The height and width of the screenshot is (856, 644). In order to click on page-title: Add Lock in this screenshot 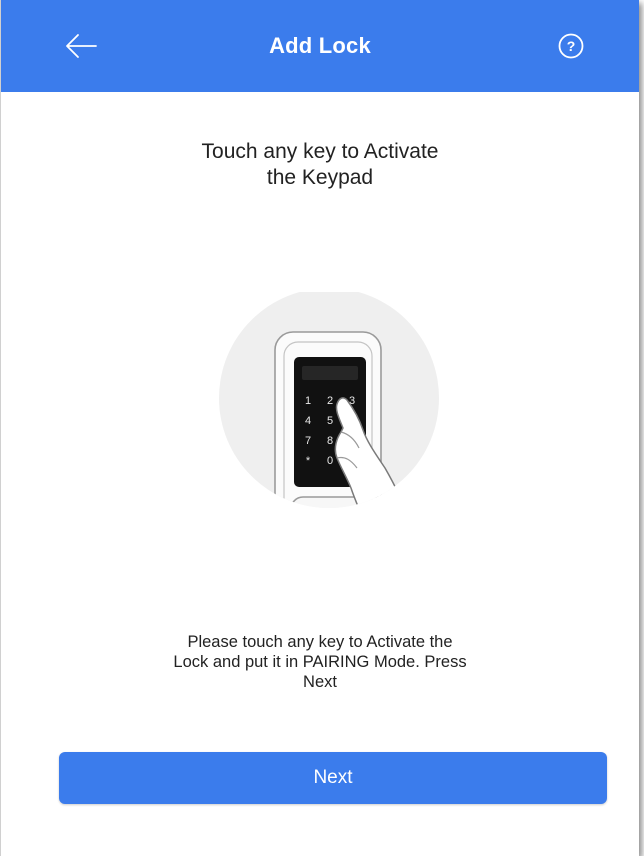, I will do `click(320, 45)`.